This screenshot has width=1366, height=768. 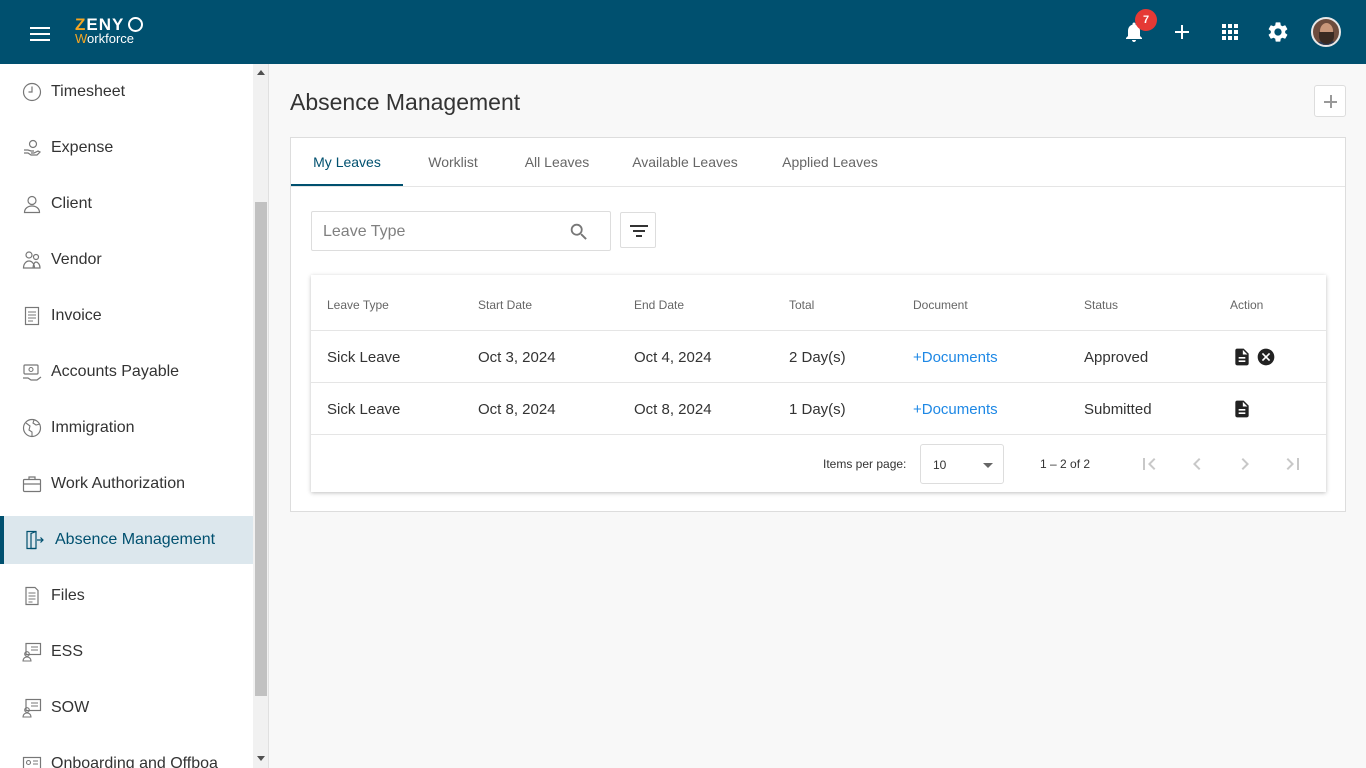 I want to click on tab-all-leaves: All Leaves, so click(x=557, y=162).